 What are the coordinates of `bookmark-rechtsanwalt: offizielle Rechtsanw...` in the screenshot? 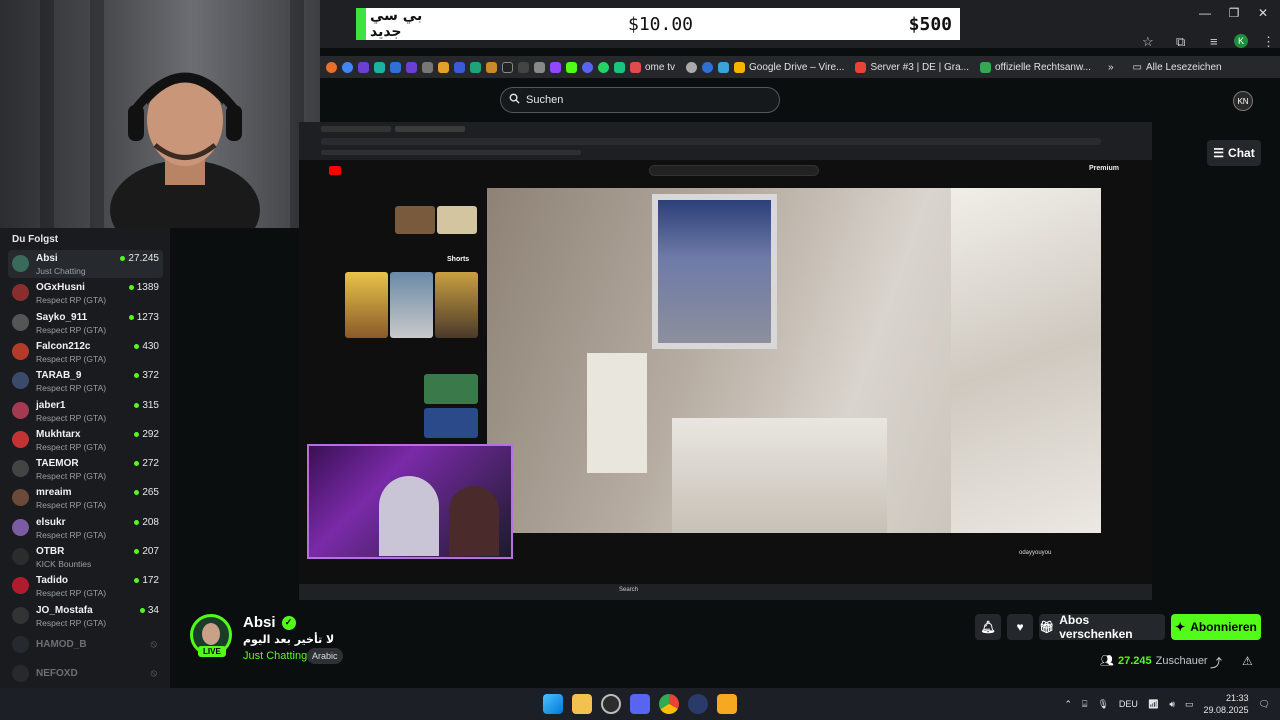 It's located at (1035, 67).